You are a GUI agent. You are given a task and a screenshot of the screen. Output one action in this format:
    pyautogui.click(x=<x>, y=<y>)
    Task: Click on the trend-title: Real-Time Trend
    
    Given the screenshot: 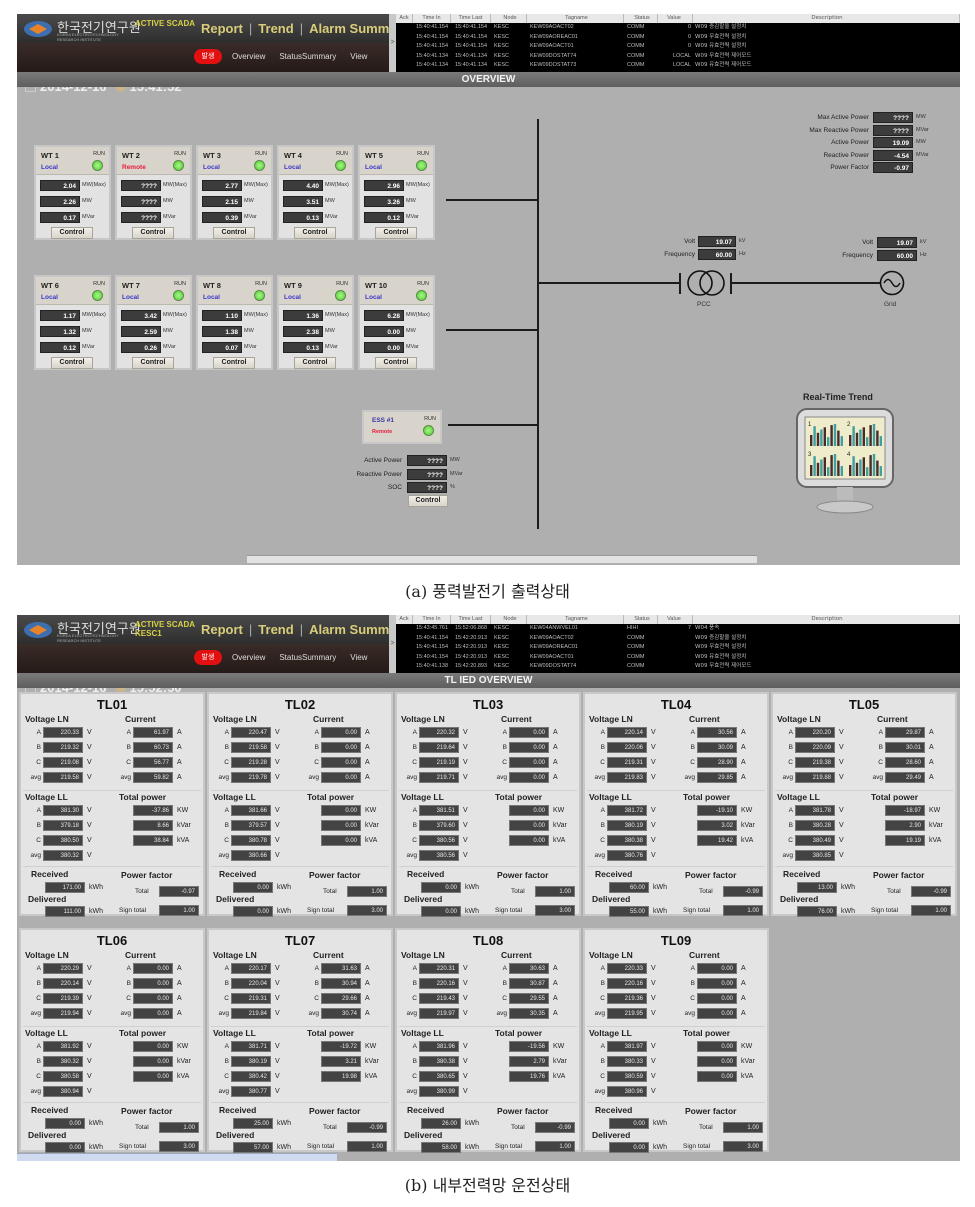 What is the action you would take?
    pyautogui.click(x=838, y=397)
    